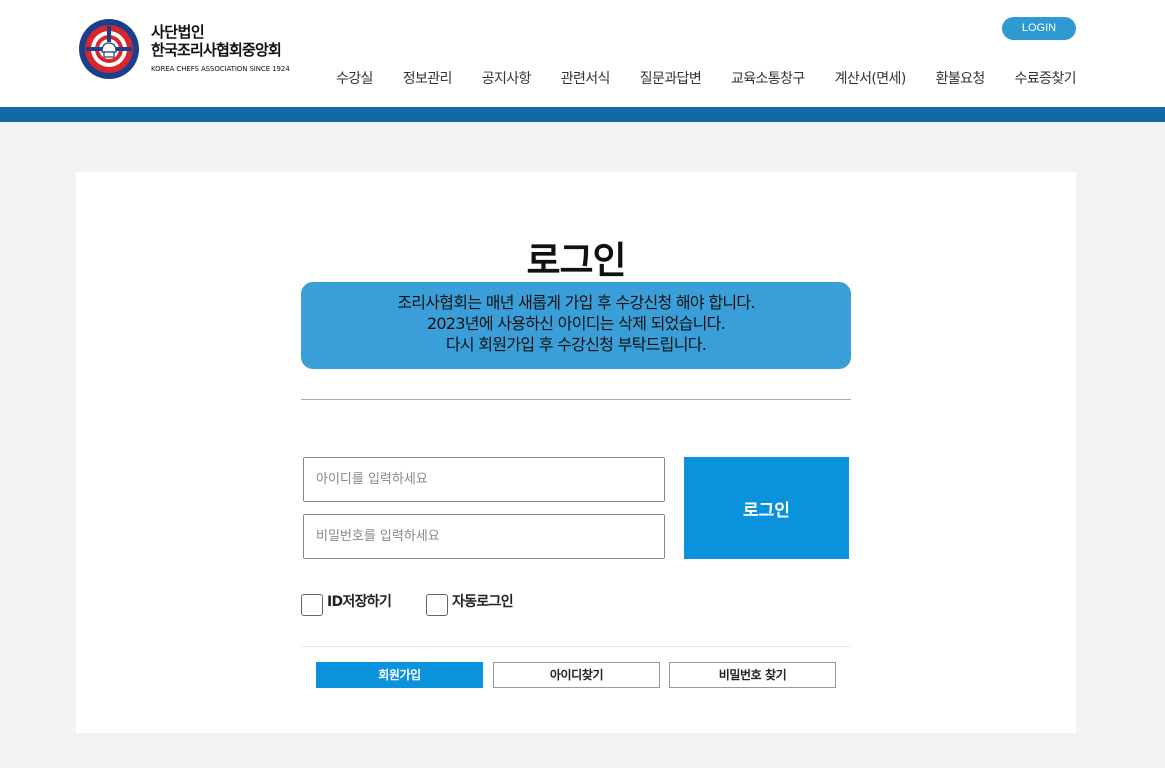 This screenshot has height=768, width=1165. I want to click on nav-item-forms: 관련서식, so click(586, 79).